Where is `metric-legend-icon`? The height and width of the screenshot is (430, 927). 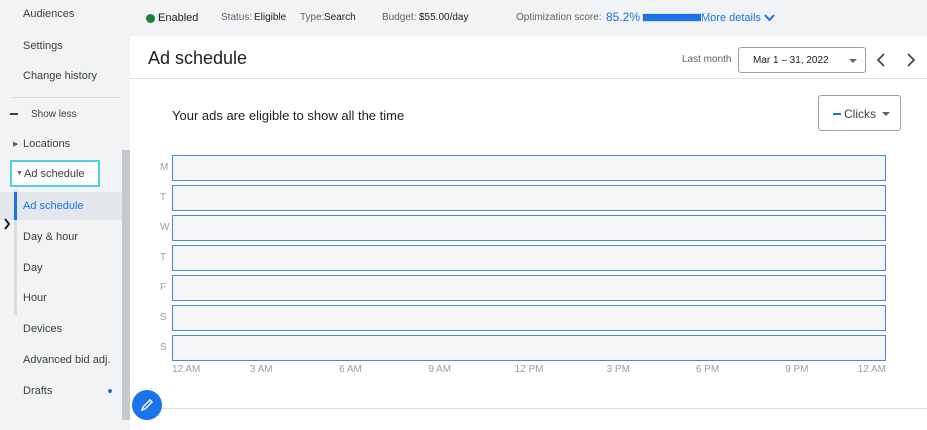
metric-legend-icon is located at coordinates (837, 114).